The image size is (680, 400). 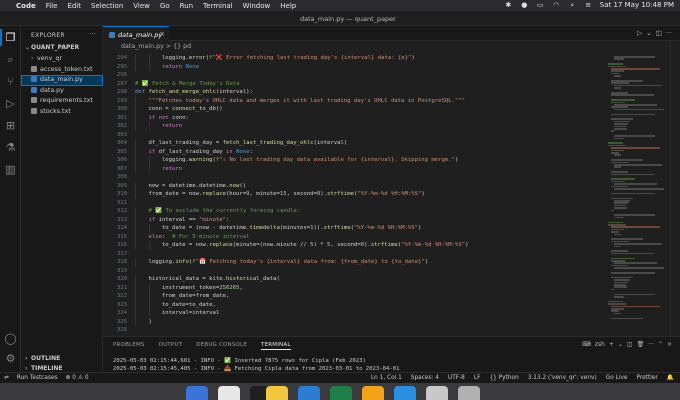 What do you see at coordinates (338, 236) in the screenshot?
I see `code-line: 315 else: # For 5-minute interval` at bounding box center [338, 236].